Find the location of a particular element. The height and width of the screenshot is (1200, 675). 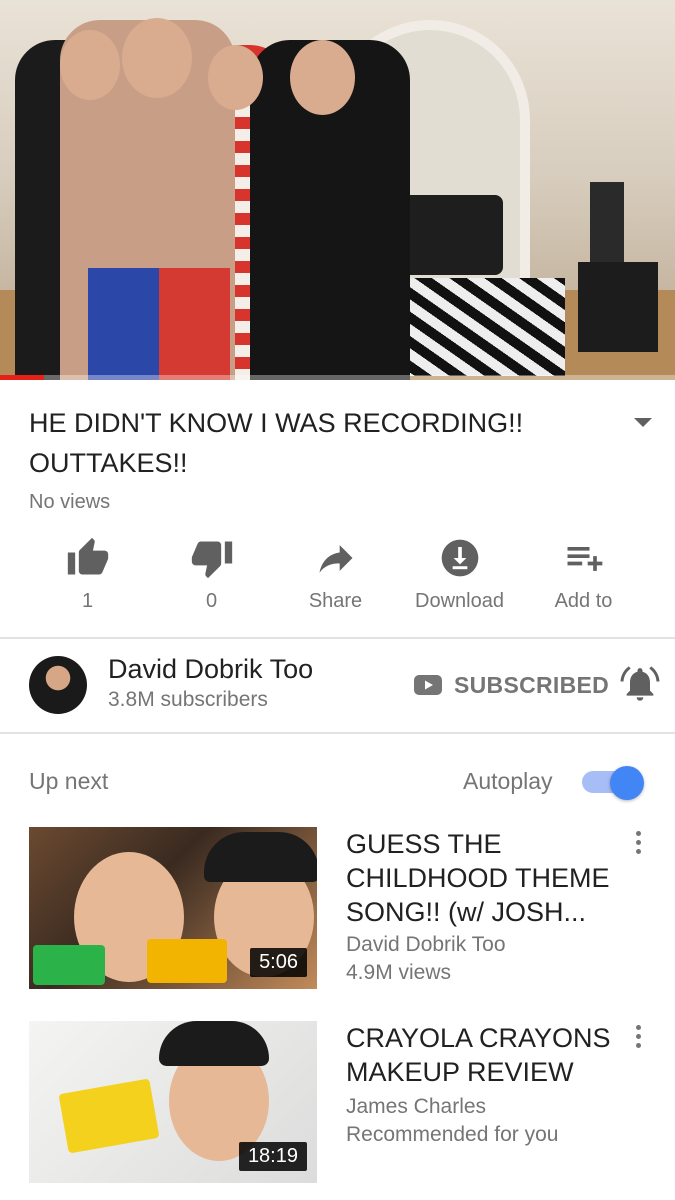

download-label: Download is located at coordinates (459, 601).